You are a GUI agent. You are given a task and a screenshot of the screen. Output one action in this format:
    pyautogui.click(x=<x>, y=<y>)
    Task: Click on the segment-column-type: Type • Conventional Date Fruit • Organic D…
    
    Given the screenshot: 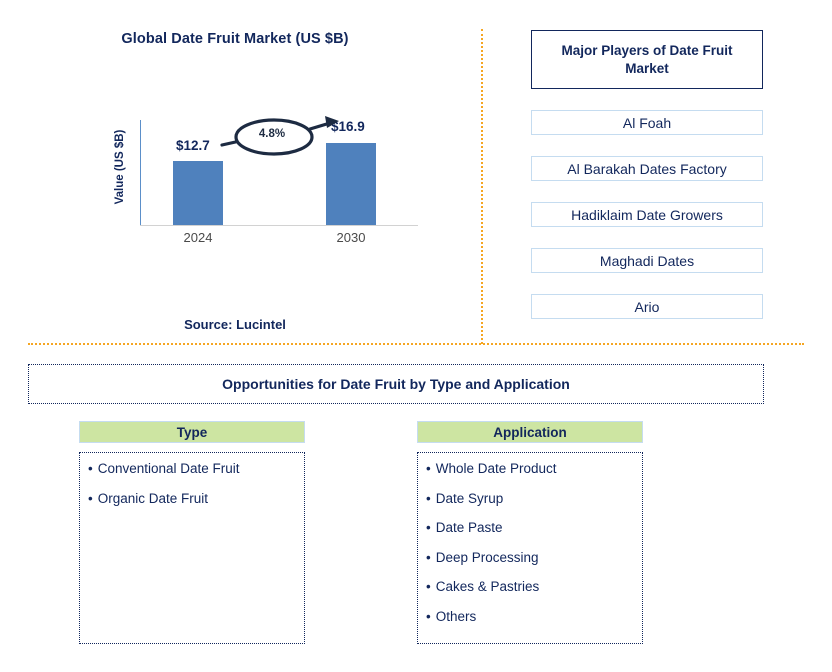 What is the action you would take?
    pyautogui.click(x=192, y=532)
    